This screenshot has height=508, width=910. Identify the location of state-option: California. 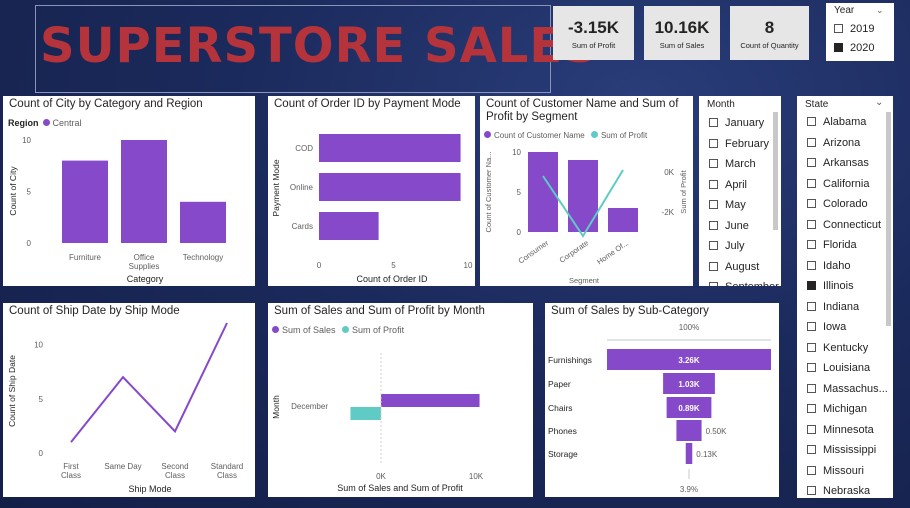
(838, 184).